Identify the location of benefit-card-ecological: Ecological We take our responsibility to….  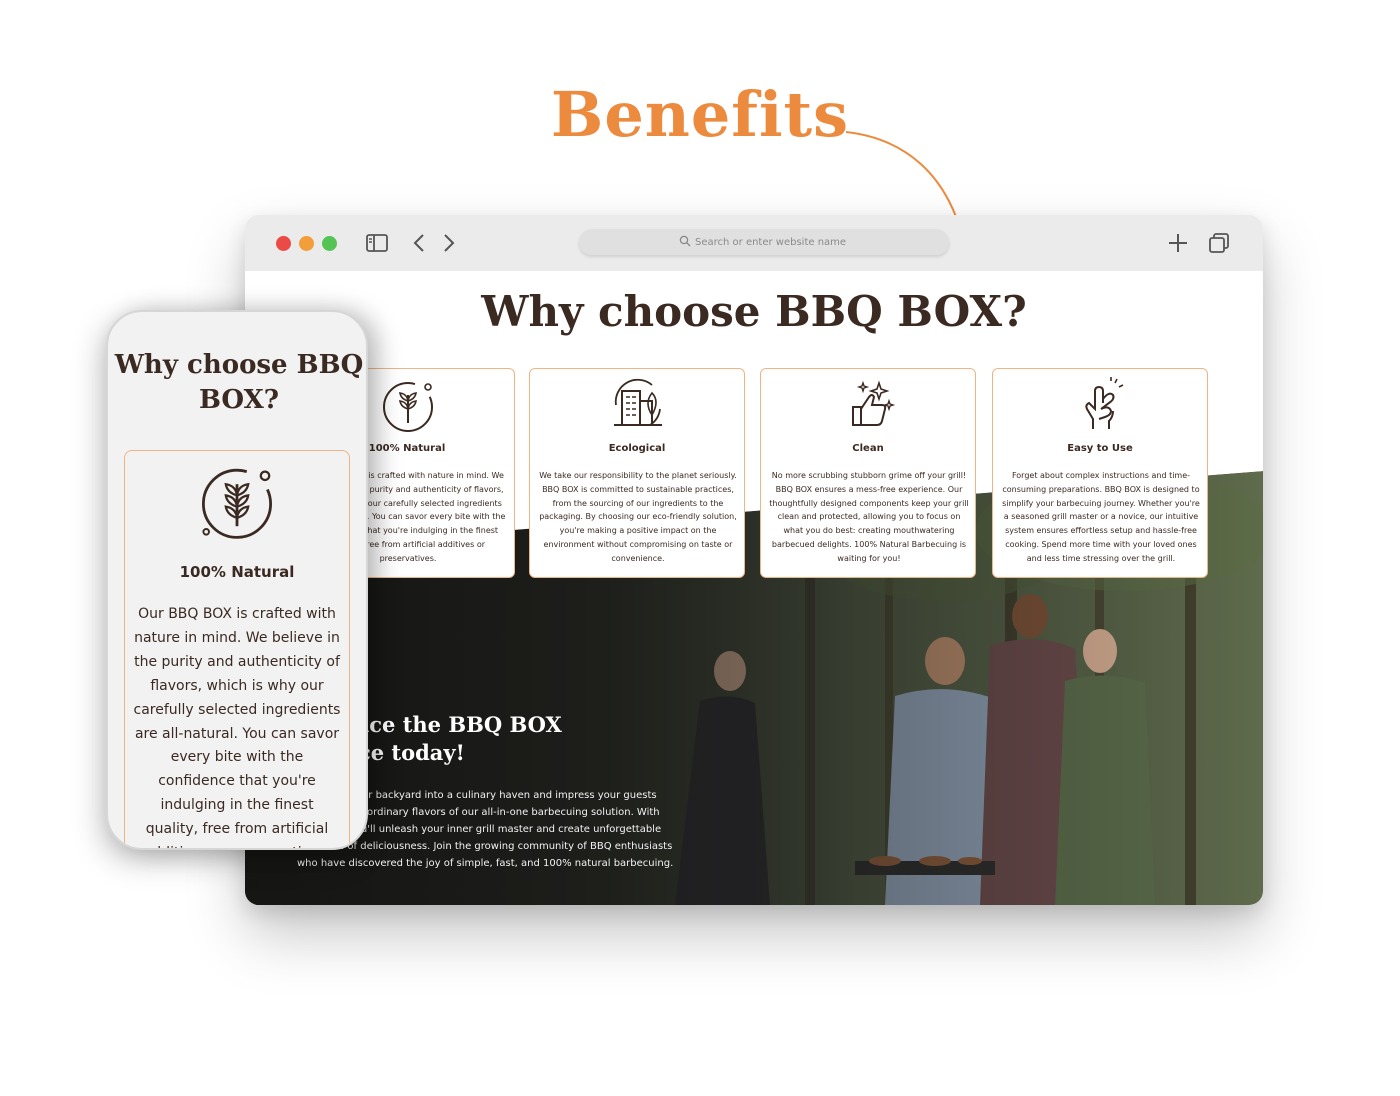
(637, 473).